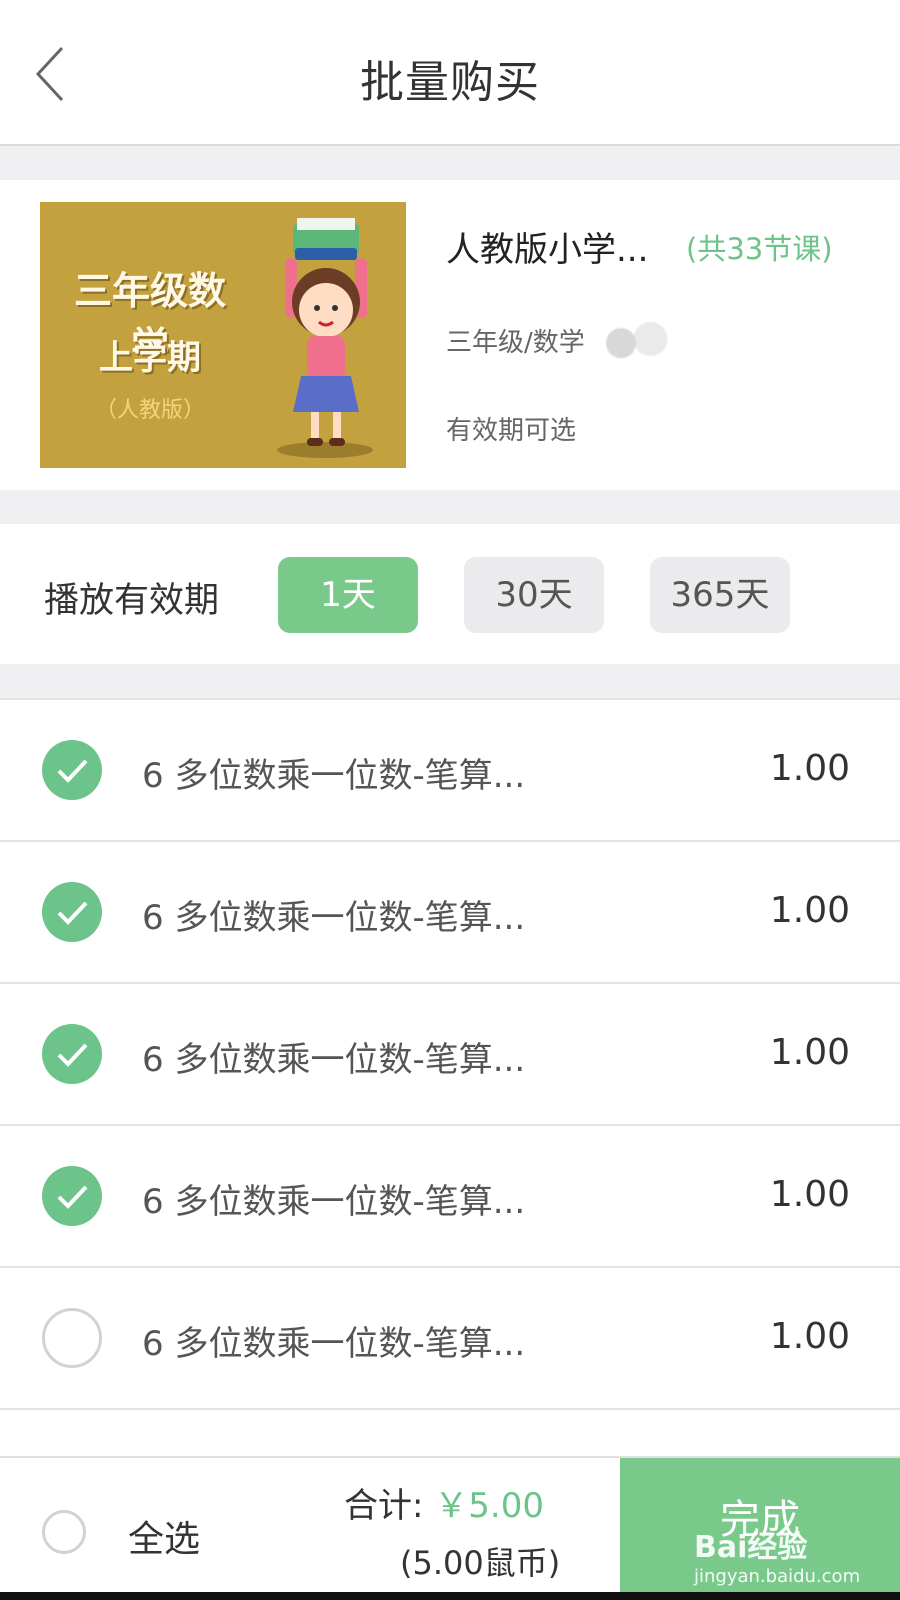 The image size is (900, 1600). What do you see at coordinates (132, 601) in the screenshot?
I see `period-label: 播放有效期` at bounding box center [132, 601].